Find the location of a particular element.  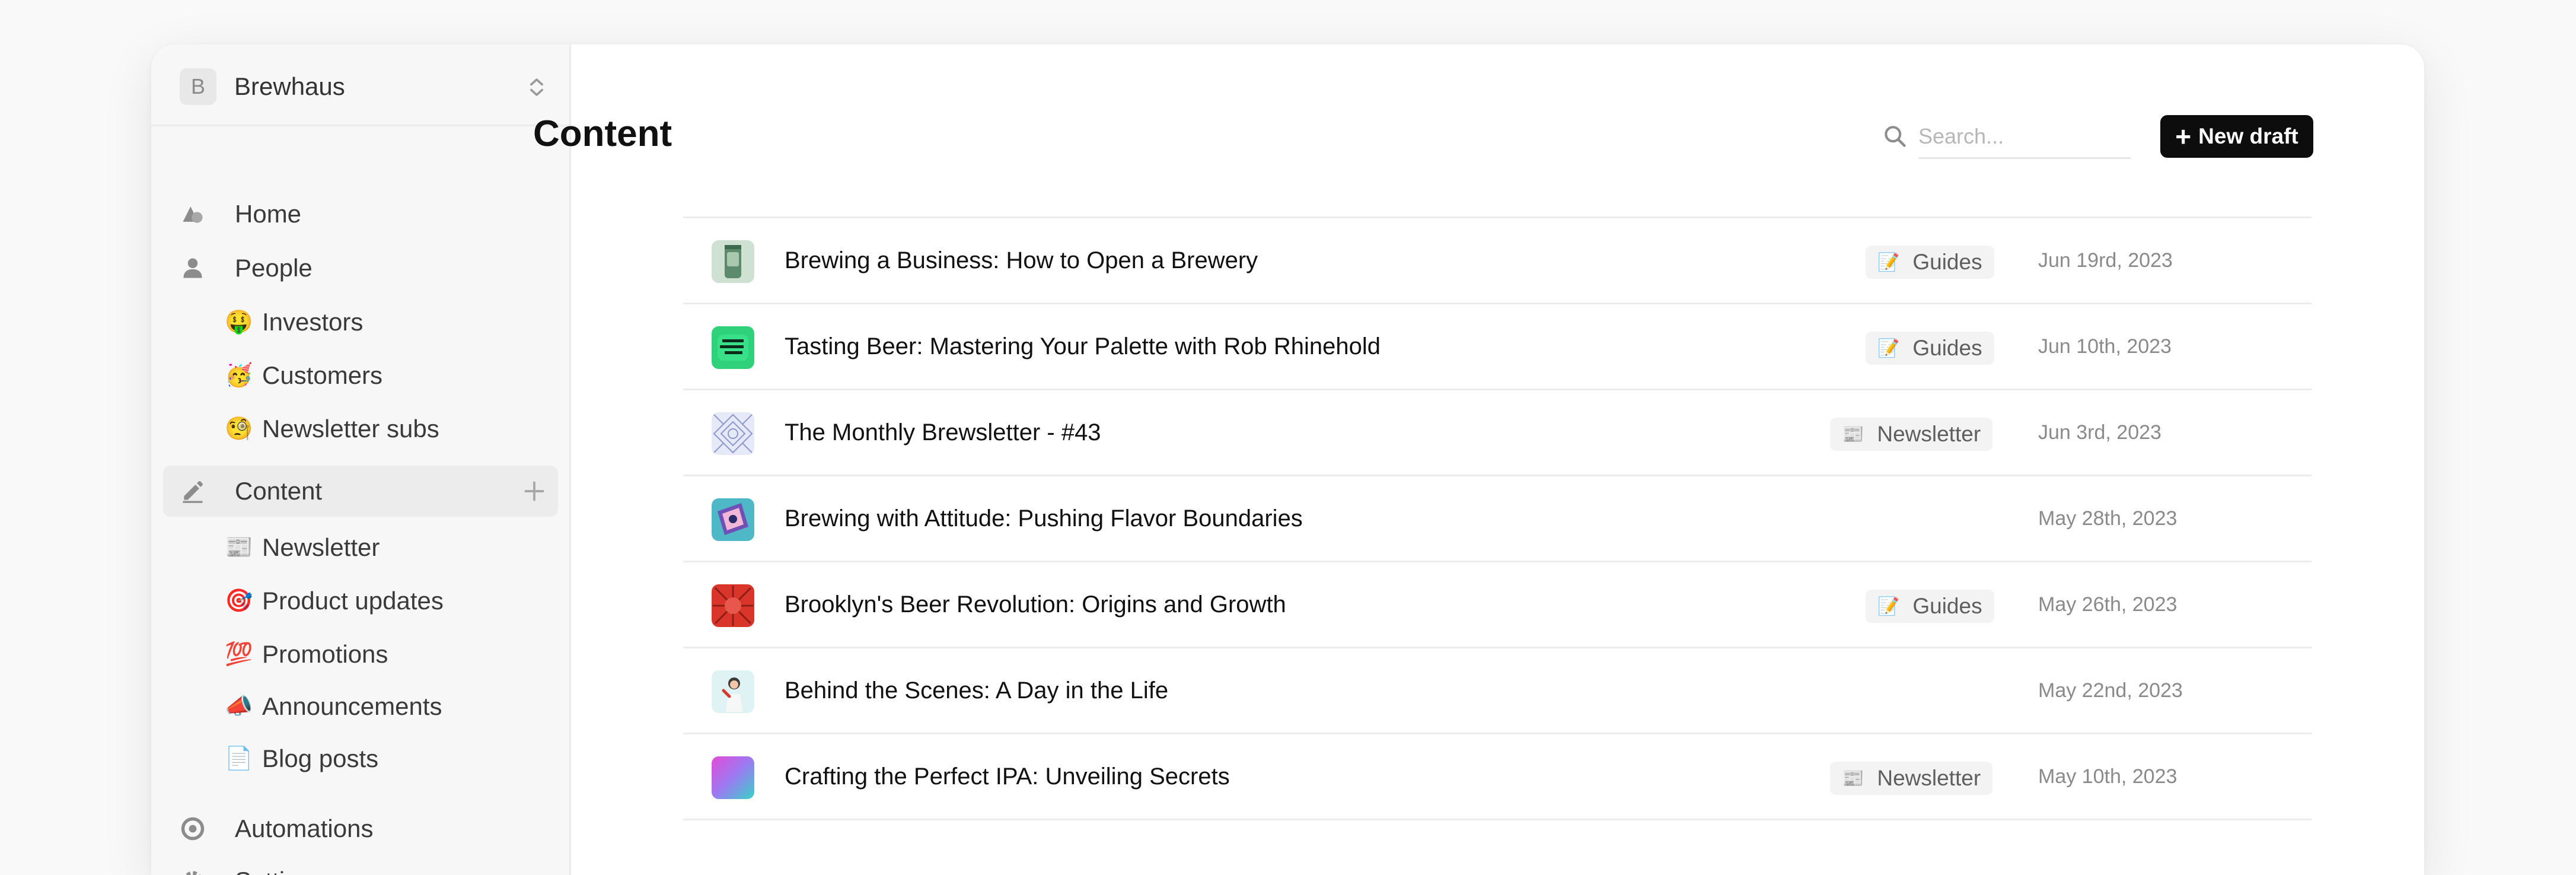

chevron-up-down-icon is located at coordinates (537, 87).